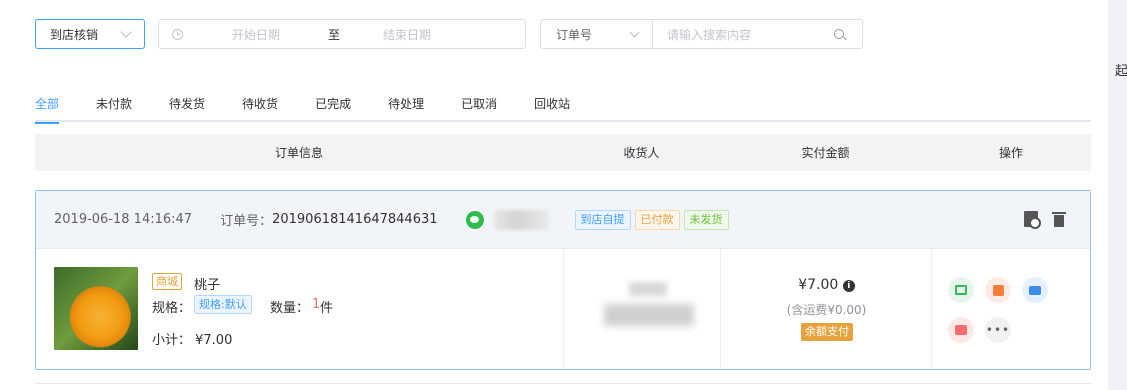 Image resolution: width=1127 pixels, height=390 pixels. I want to click on tab-all: 全部, so click(47, 109).